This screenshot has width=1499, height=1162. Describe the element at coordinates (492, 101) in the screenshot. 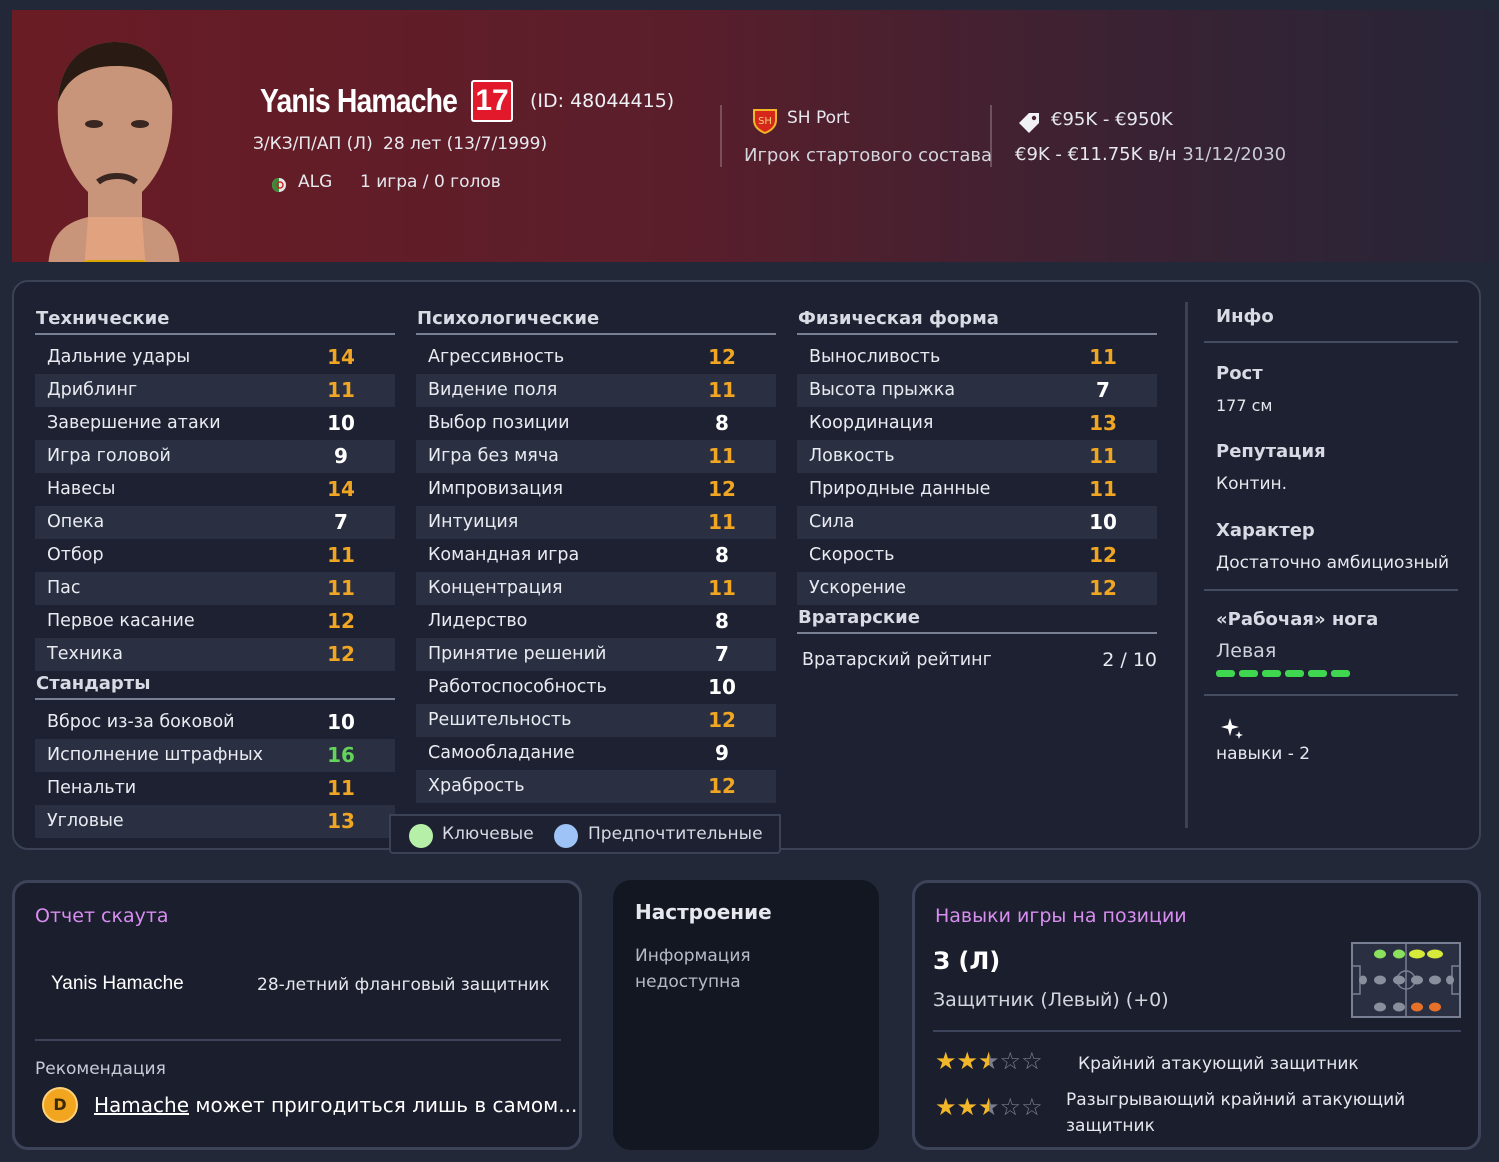

I see `squad-number-badge: 17` at that location.